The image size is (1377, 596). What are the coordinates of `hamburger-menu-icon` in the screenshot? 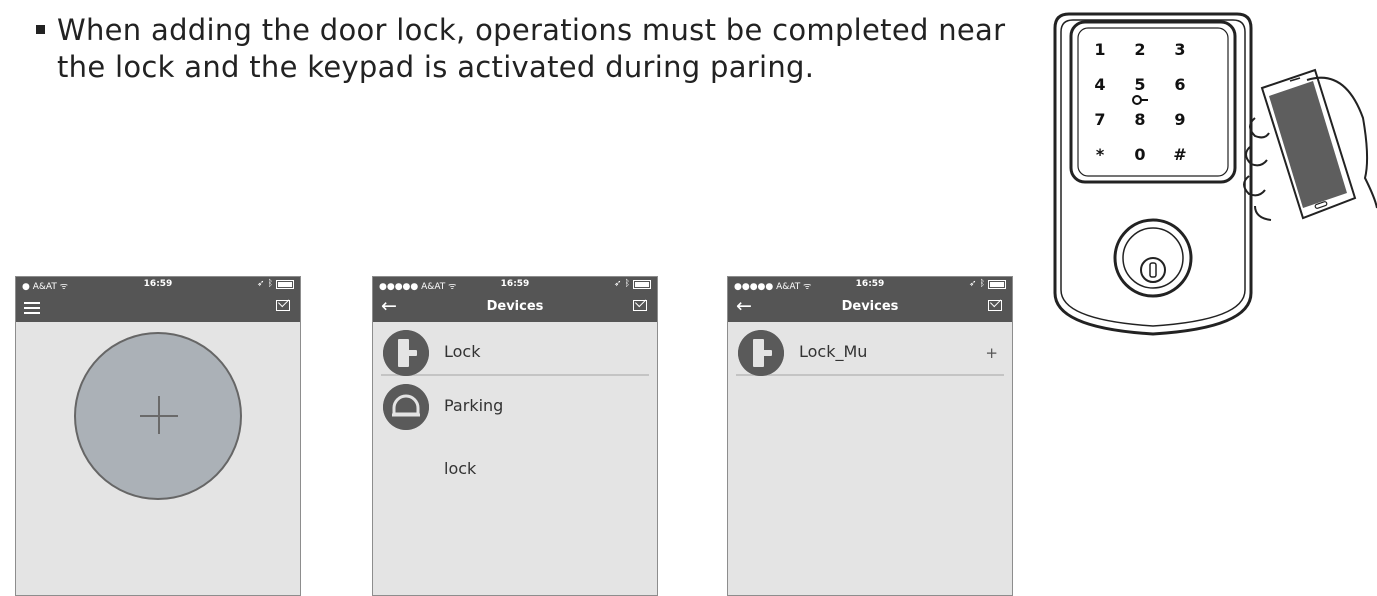 It's located at (32, 308).